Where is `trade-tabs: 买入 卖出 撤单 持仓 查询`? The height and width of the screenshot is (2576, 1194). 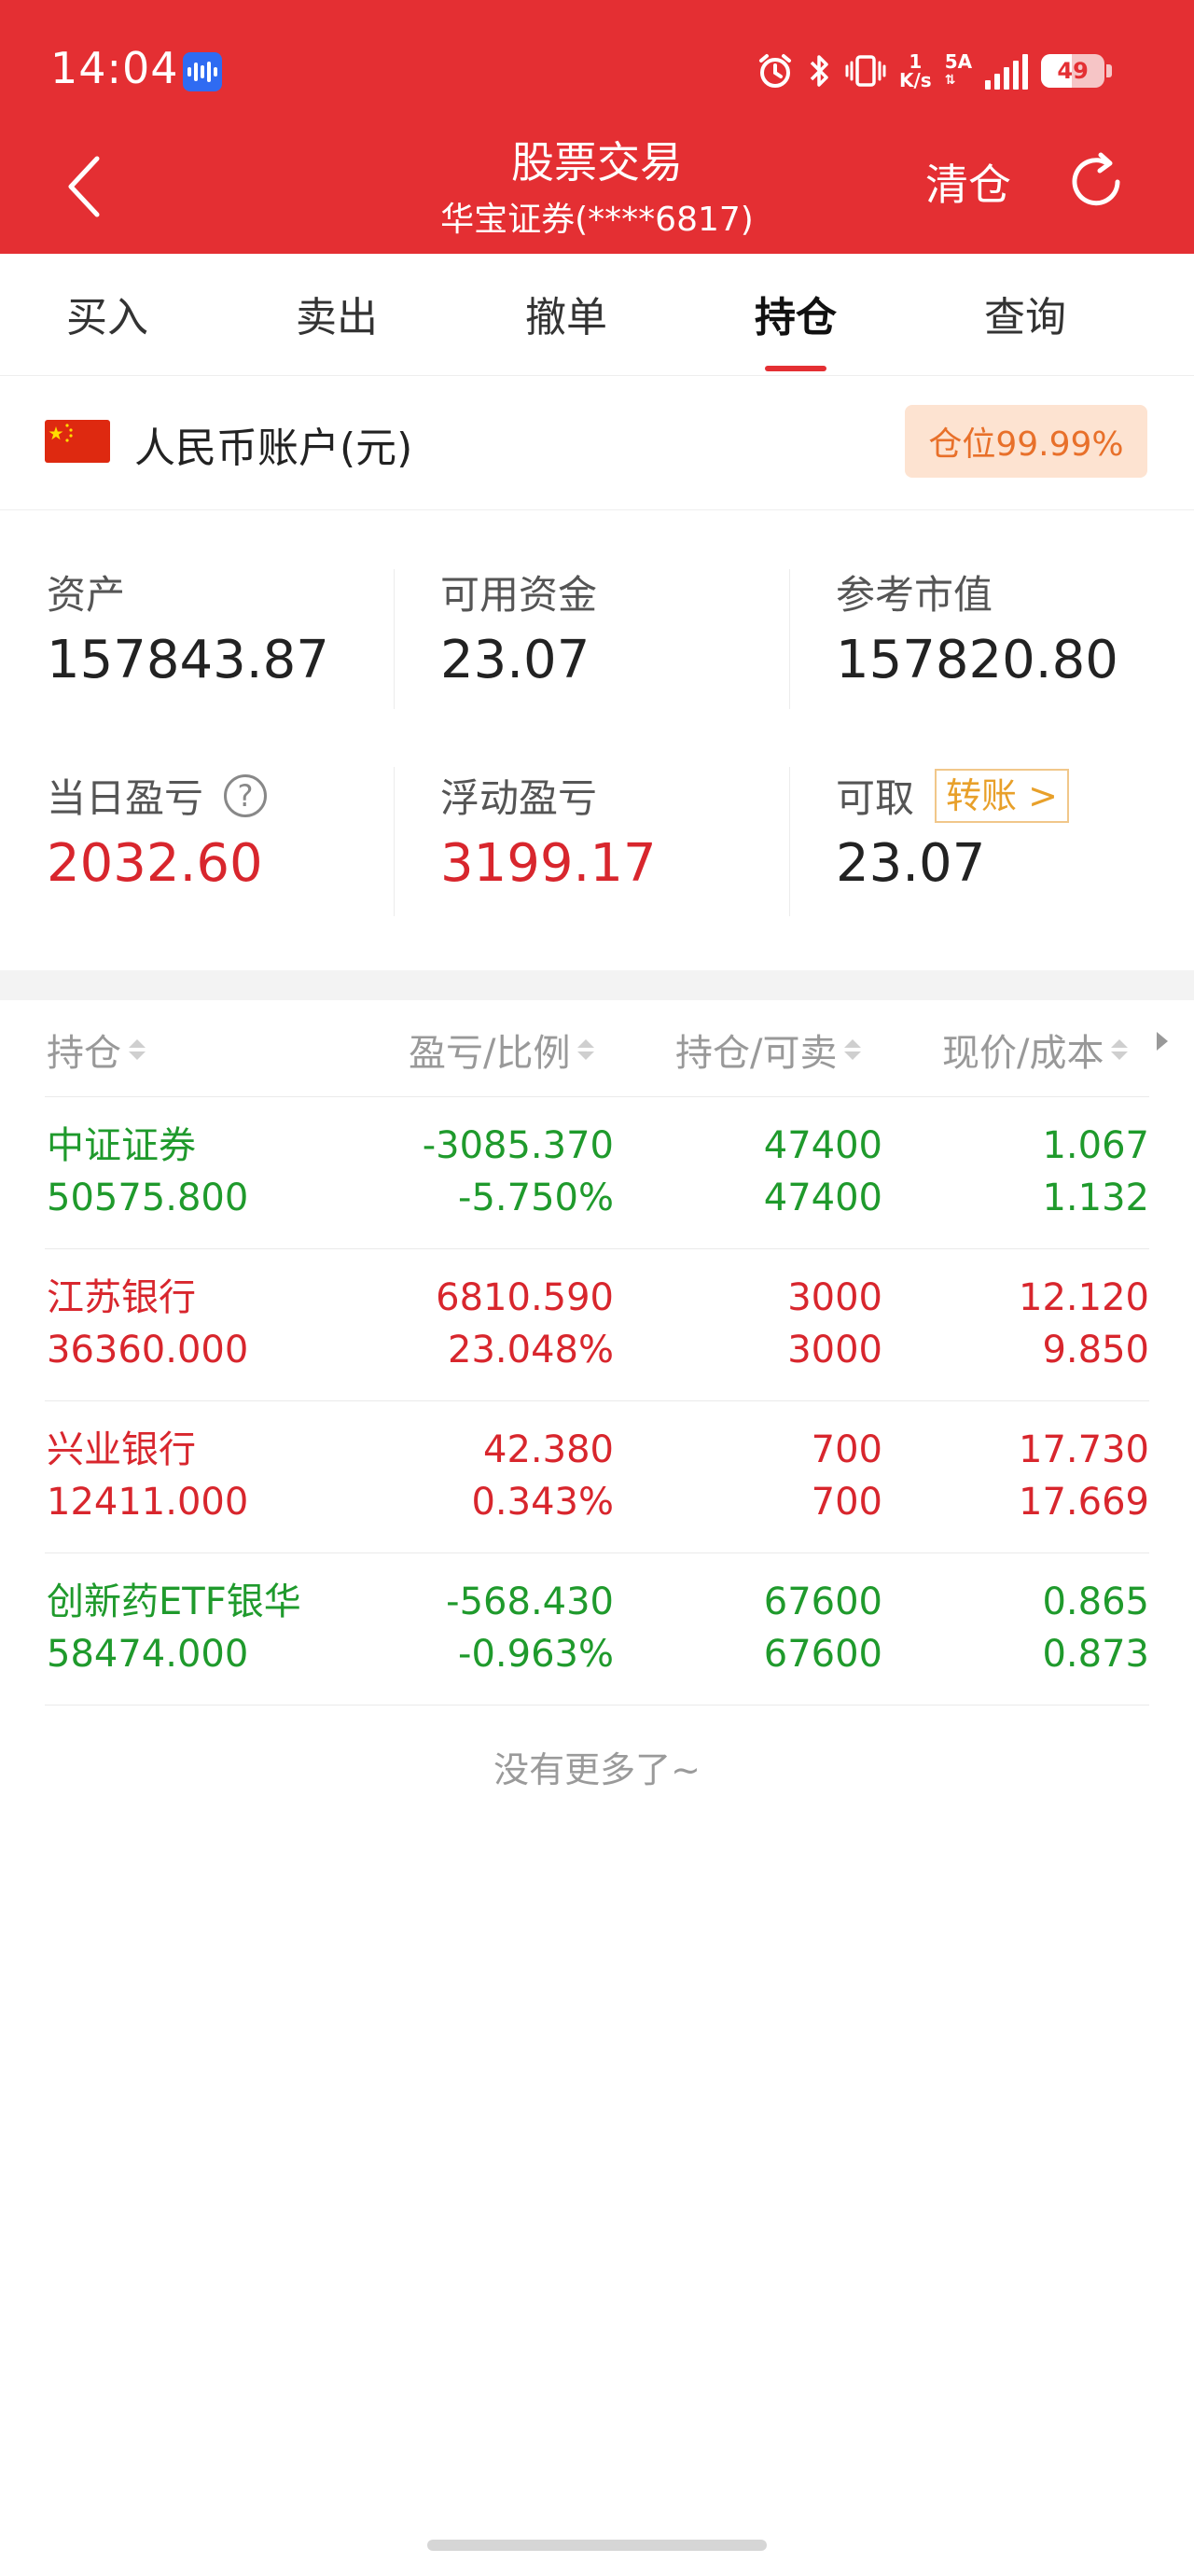 trade-tabs: 买入 卖出 撤单 持仓 查询 is located at coordinates (597, 315).